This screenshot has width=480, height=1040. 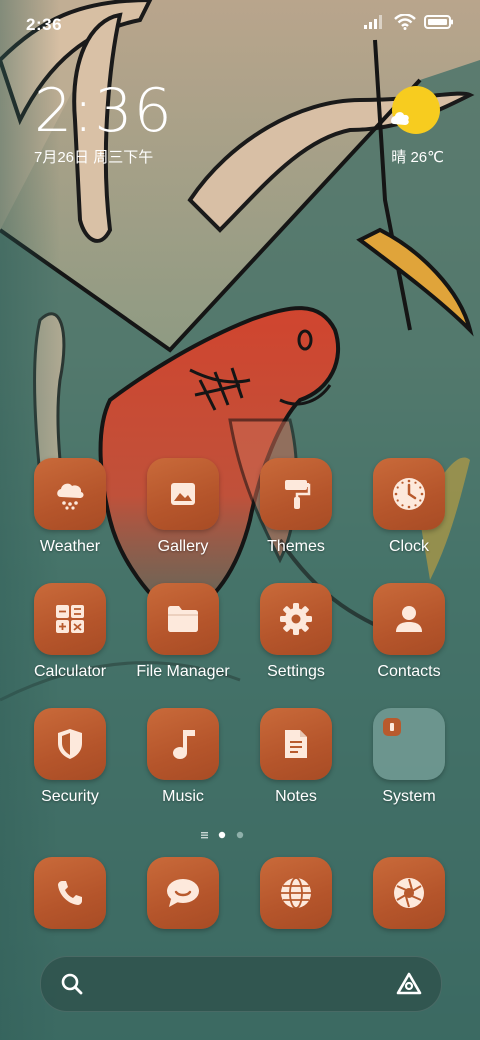 What do you see at coordinates (296, 796) in the screenshot?
I see `app-label: Notes` at bounding box center [296, 796].